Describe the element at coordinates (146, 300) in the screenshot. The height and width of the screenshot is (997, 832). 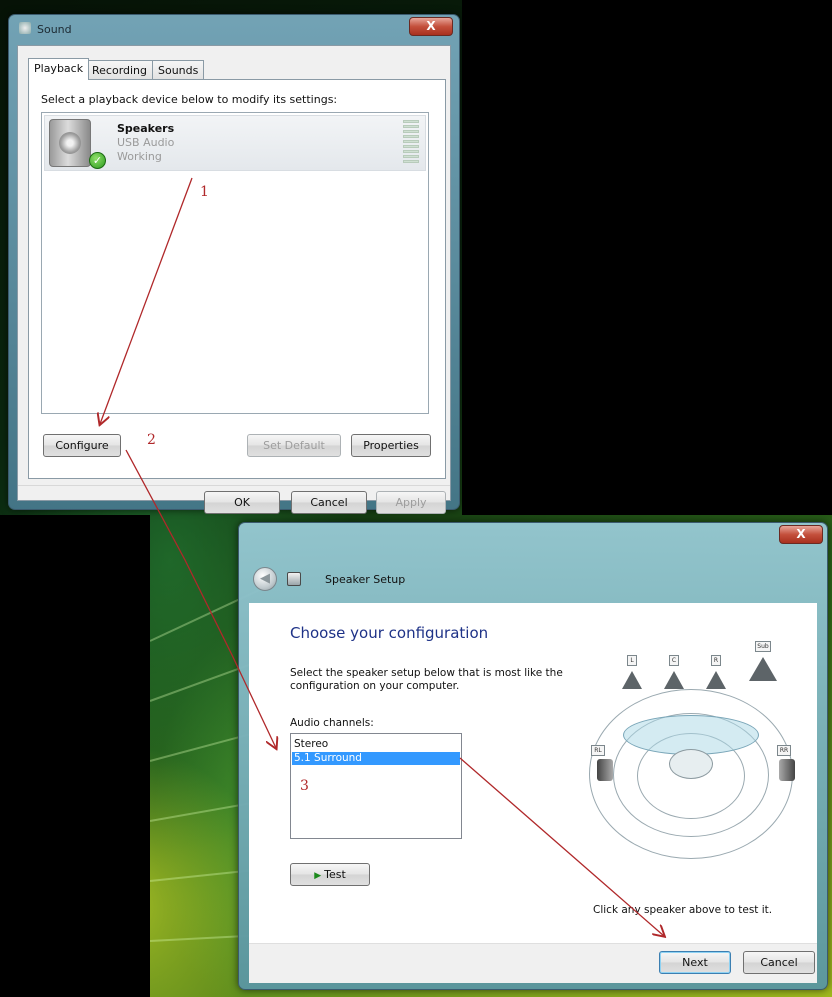
I see `arrow-step1` at that location.